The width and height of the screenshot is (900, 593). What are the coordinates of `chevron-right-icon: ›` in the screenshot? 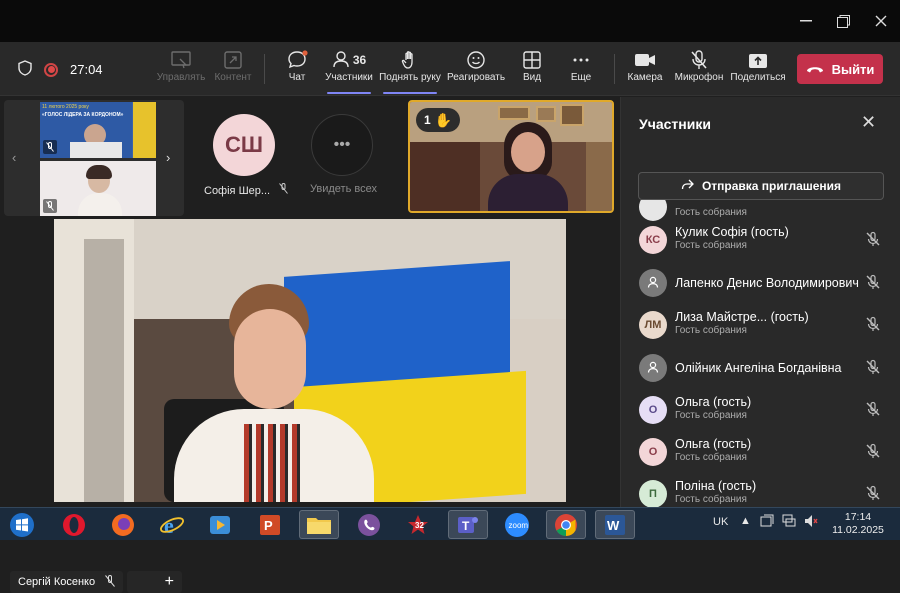 It's located at (168, 157).